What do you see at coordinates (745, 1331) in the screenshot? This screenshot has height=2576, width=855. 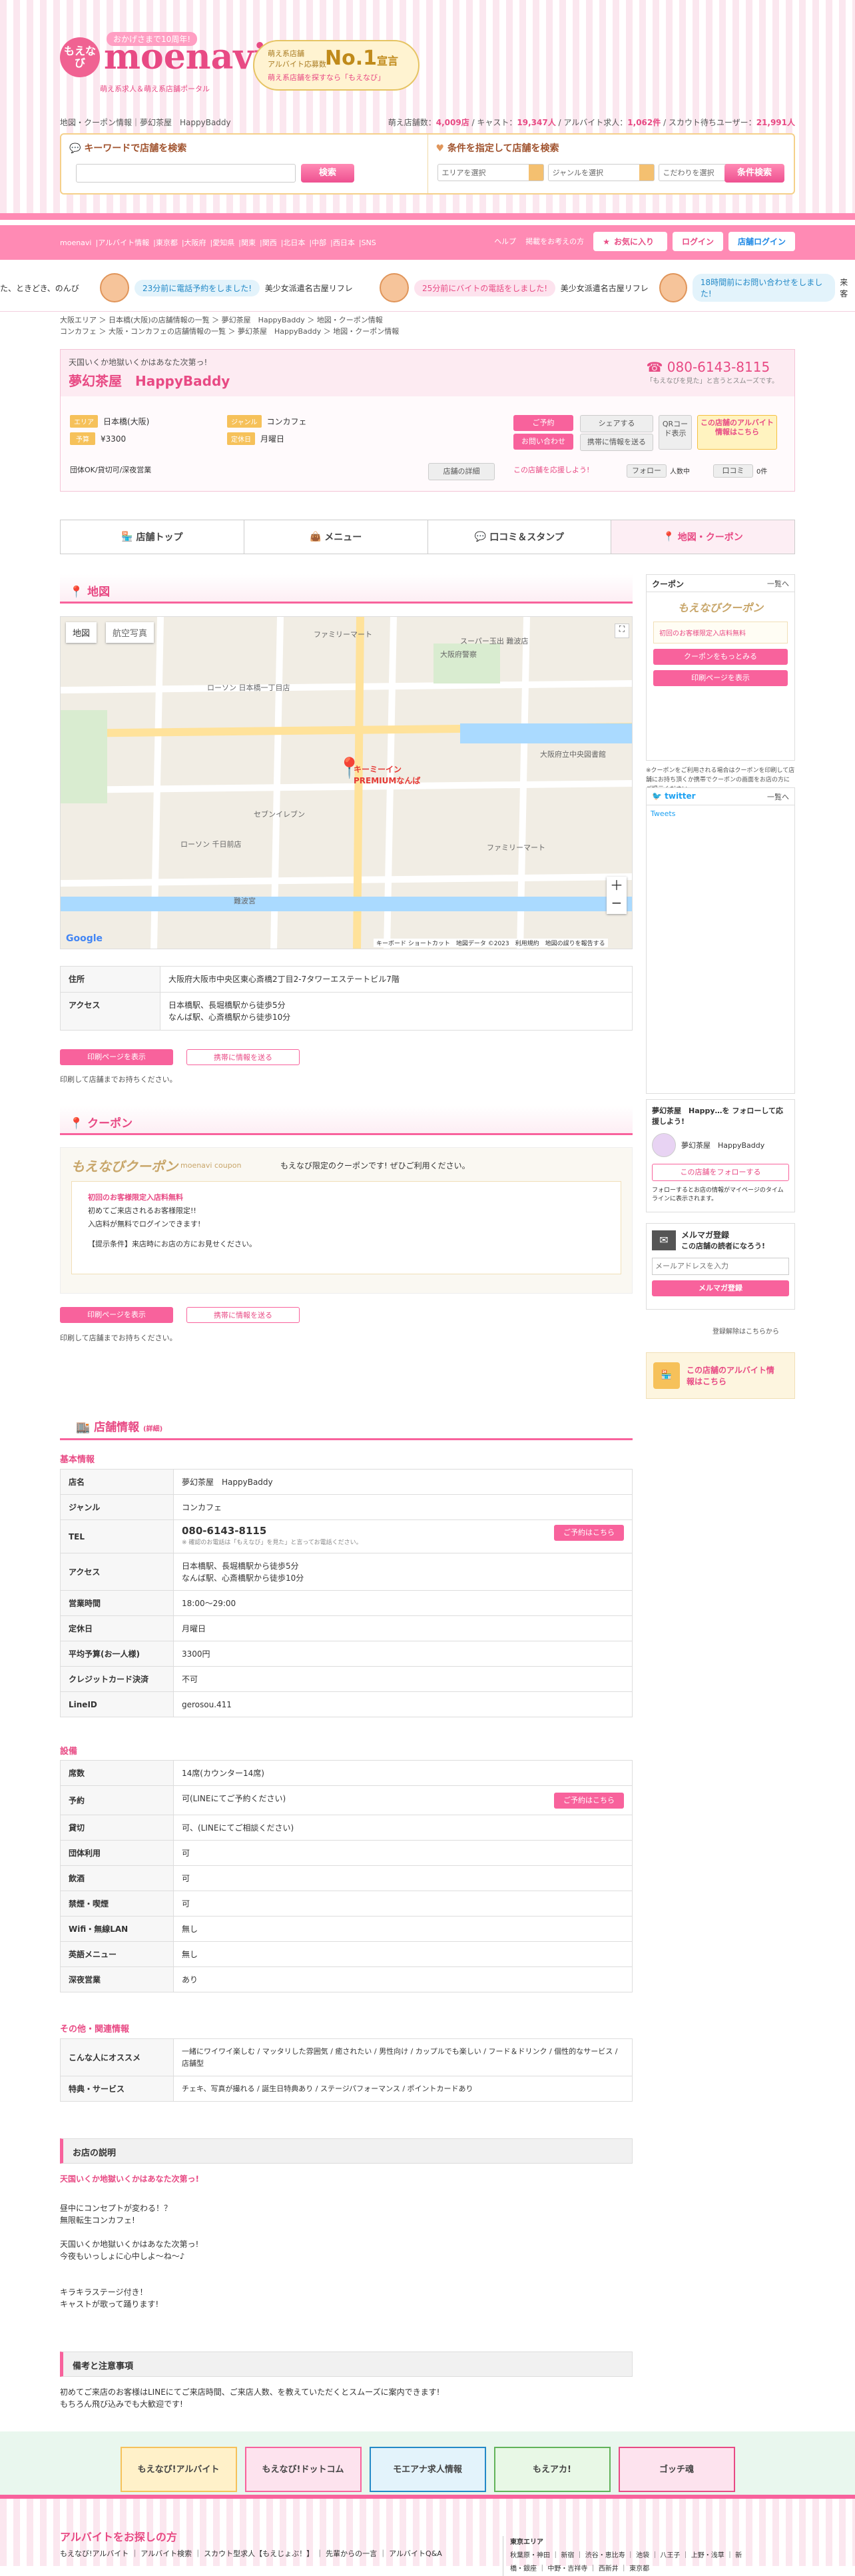 I see `unsubscribe-link: 登録解除はこちらから` at bounding box center [745, 1331].